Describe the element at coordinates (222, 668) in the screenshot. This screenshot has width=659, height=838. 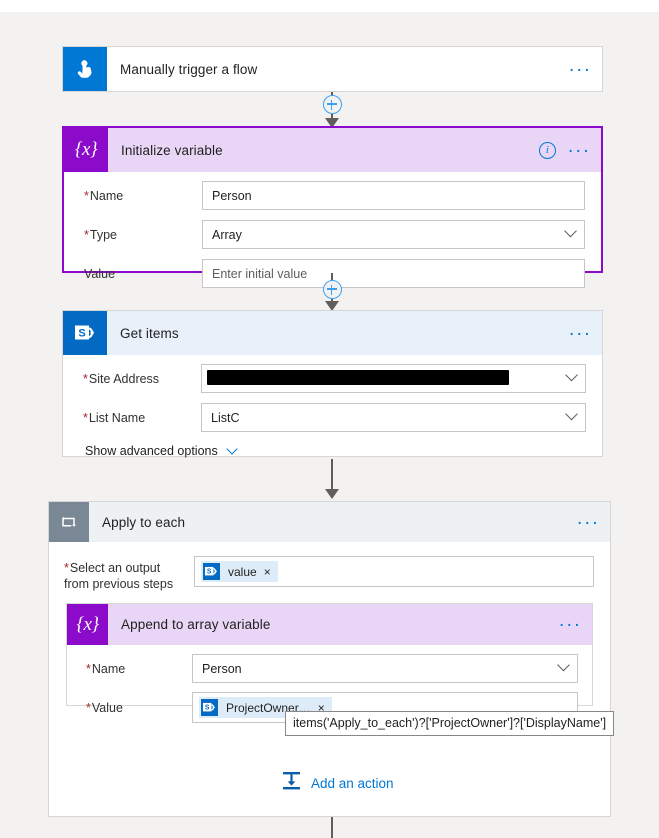
I see `variable-name-value: Person` at that location.